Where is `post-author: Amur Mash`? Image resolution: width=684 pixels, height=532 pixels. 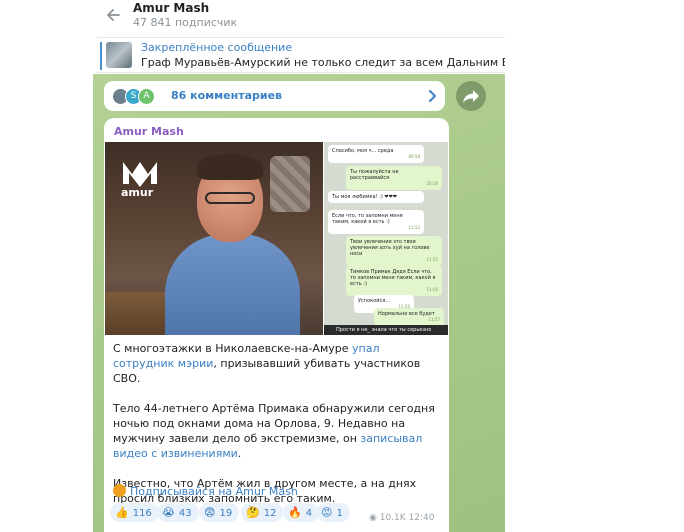 post-author: Amur Mash is located at coordinates (149, 131).